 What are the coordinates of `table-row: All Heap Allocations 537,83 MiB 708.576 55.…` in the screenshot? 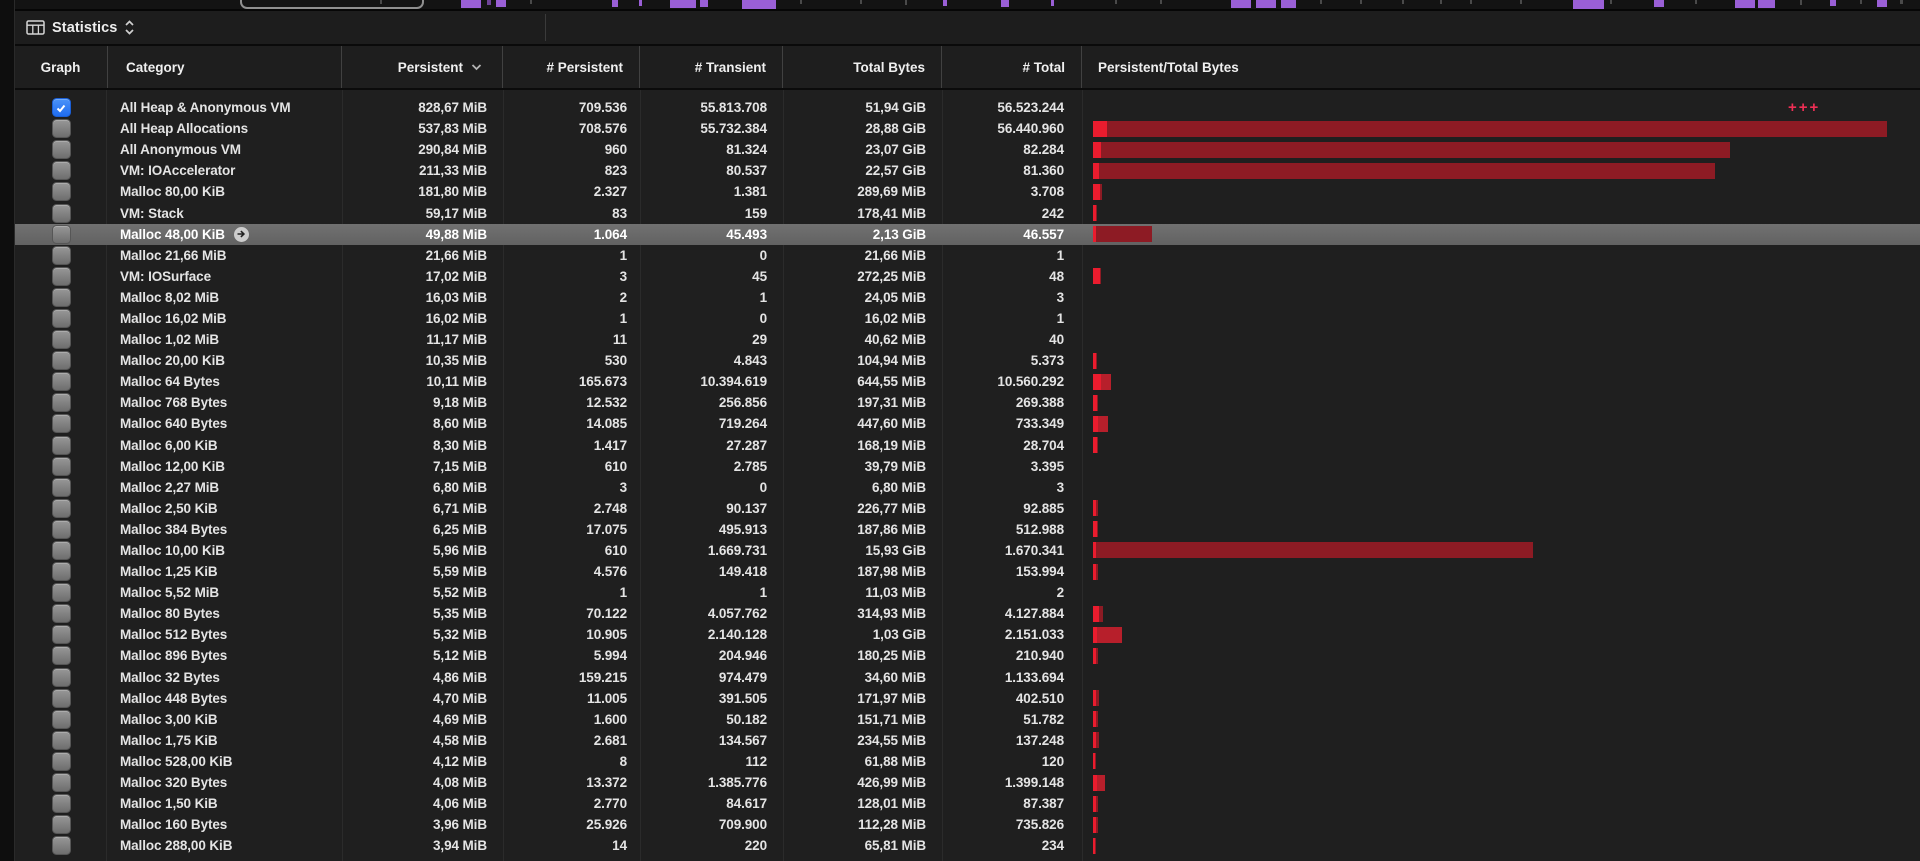 It's located at (967, 128).